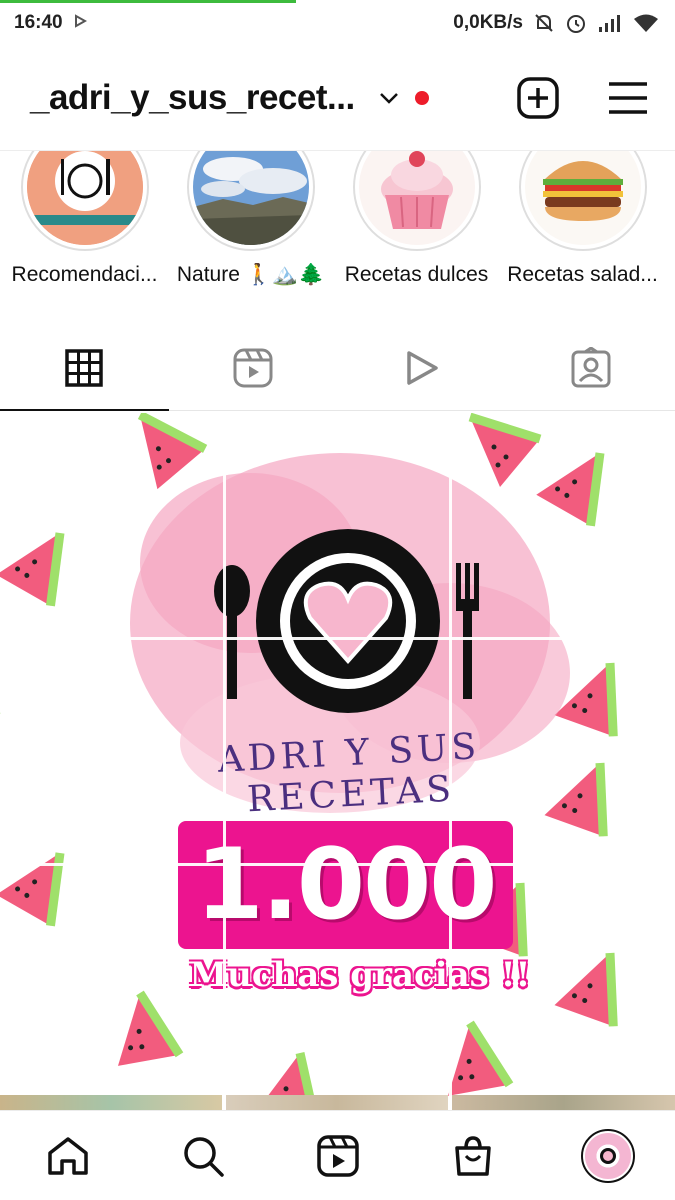  I want to click on tab-reels, so click(253, 368).